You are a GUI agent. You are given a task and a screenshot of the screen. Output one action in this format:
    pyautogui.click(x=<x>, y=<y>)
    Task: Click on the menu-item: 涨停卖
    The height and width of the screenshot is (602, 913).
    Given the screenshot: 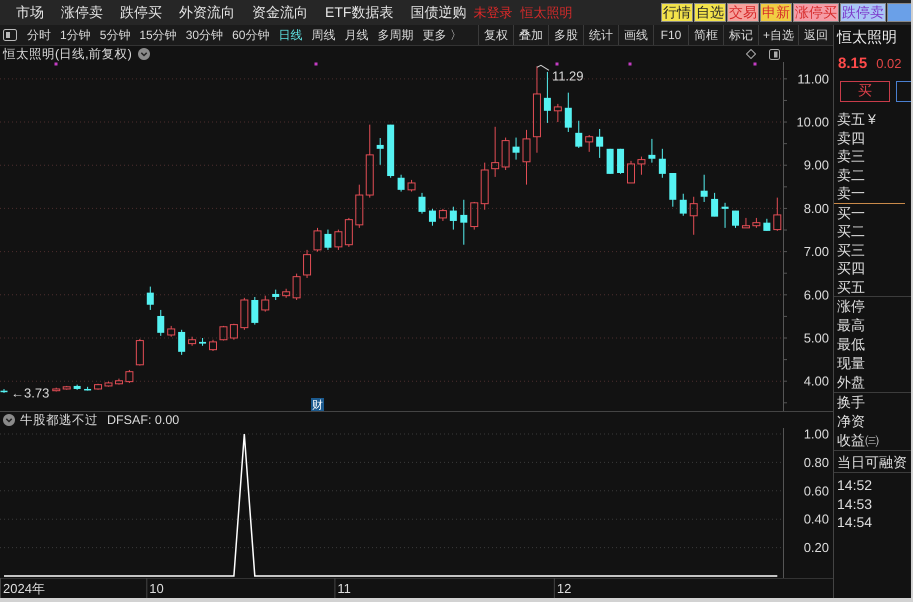 What is the action you would take?
    pyautogui.click(x=82, y=13)
    